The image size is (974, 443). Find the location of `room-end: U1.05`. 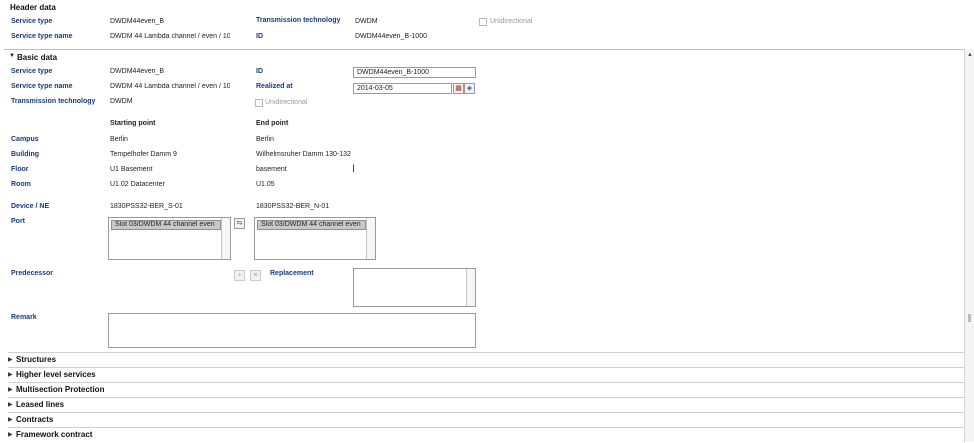

room-end: U1.05 is located at coordinates (265, 184).